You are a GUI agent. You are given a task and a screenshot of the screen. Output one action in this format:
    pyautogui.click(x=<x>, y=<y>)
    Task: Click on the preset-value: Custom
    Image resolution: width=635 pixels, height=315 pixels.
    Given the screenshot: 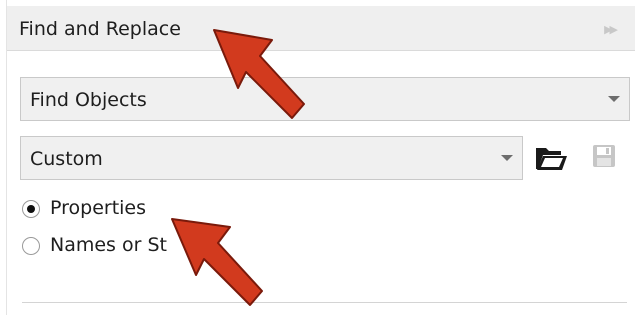 What is the action you would take?
    pyautogui.click(x=66, y=159)
    